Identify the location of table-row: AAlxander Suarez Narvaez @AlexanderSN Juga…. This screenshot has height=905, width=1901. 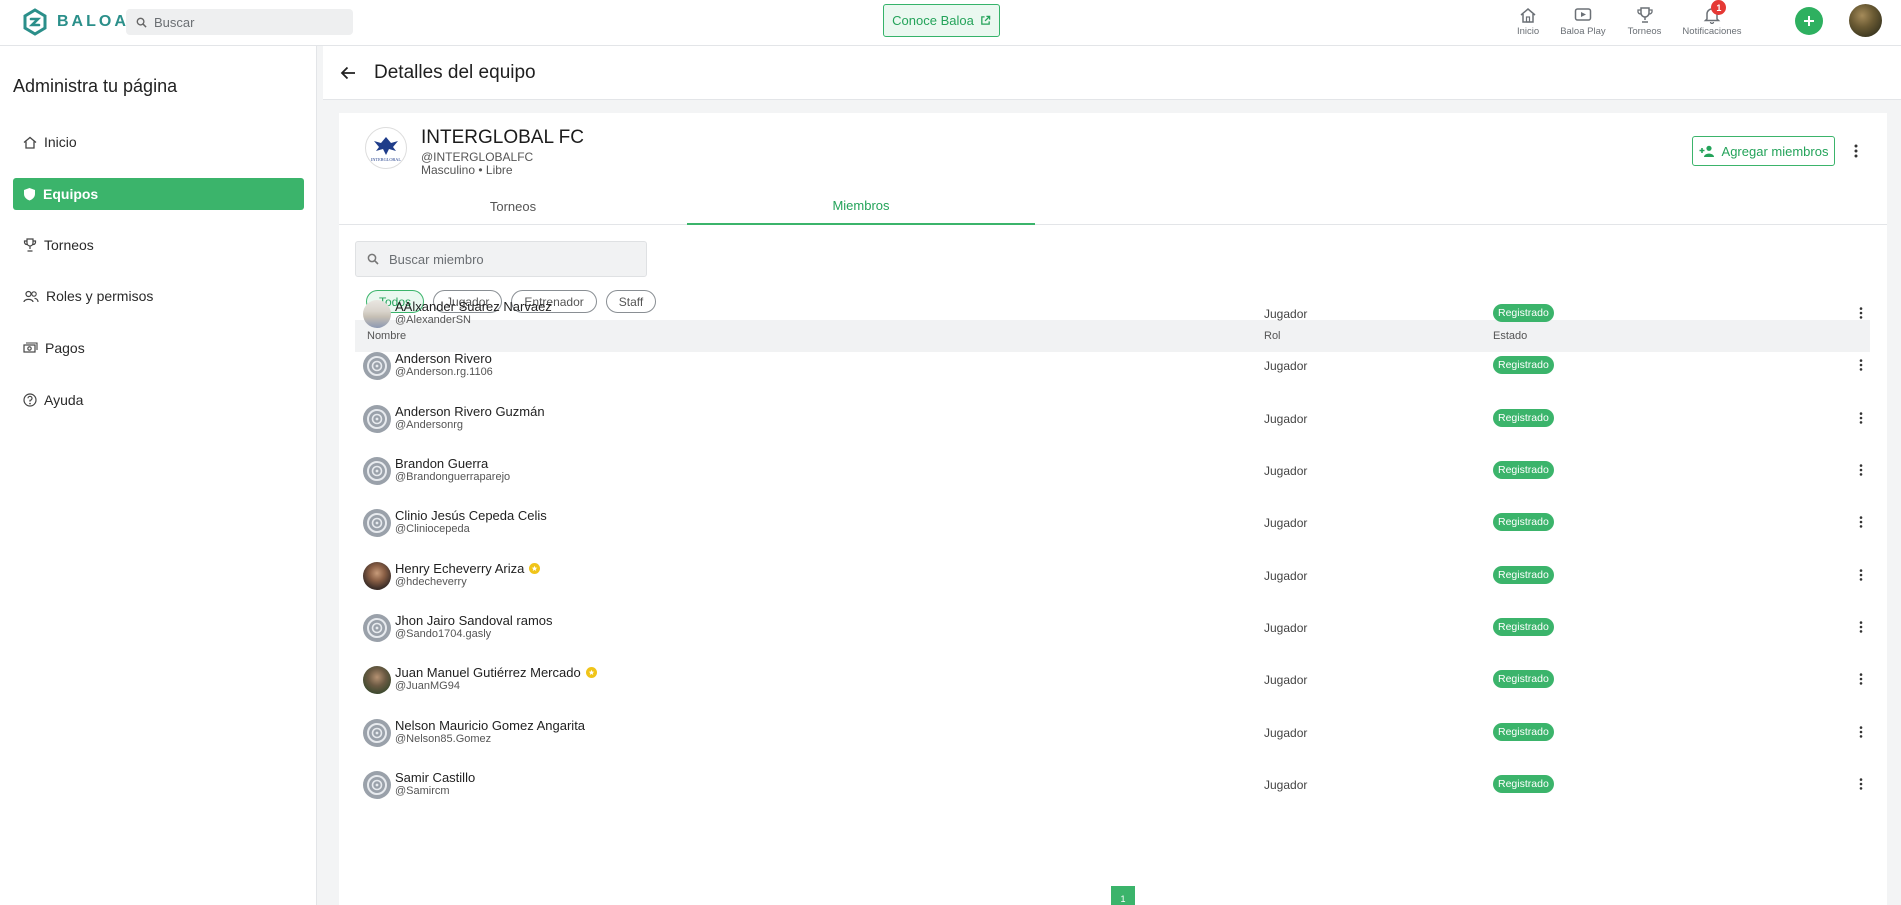
(1112, 313).